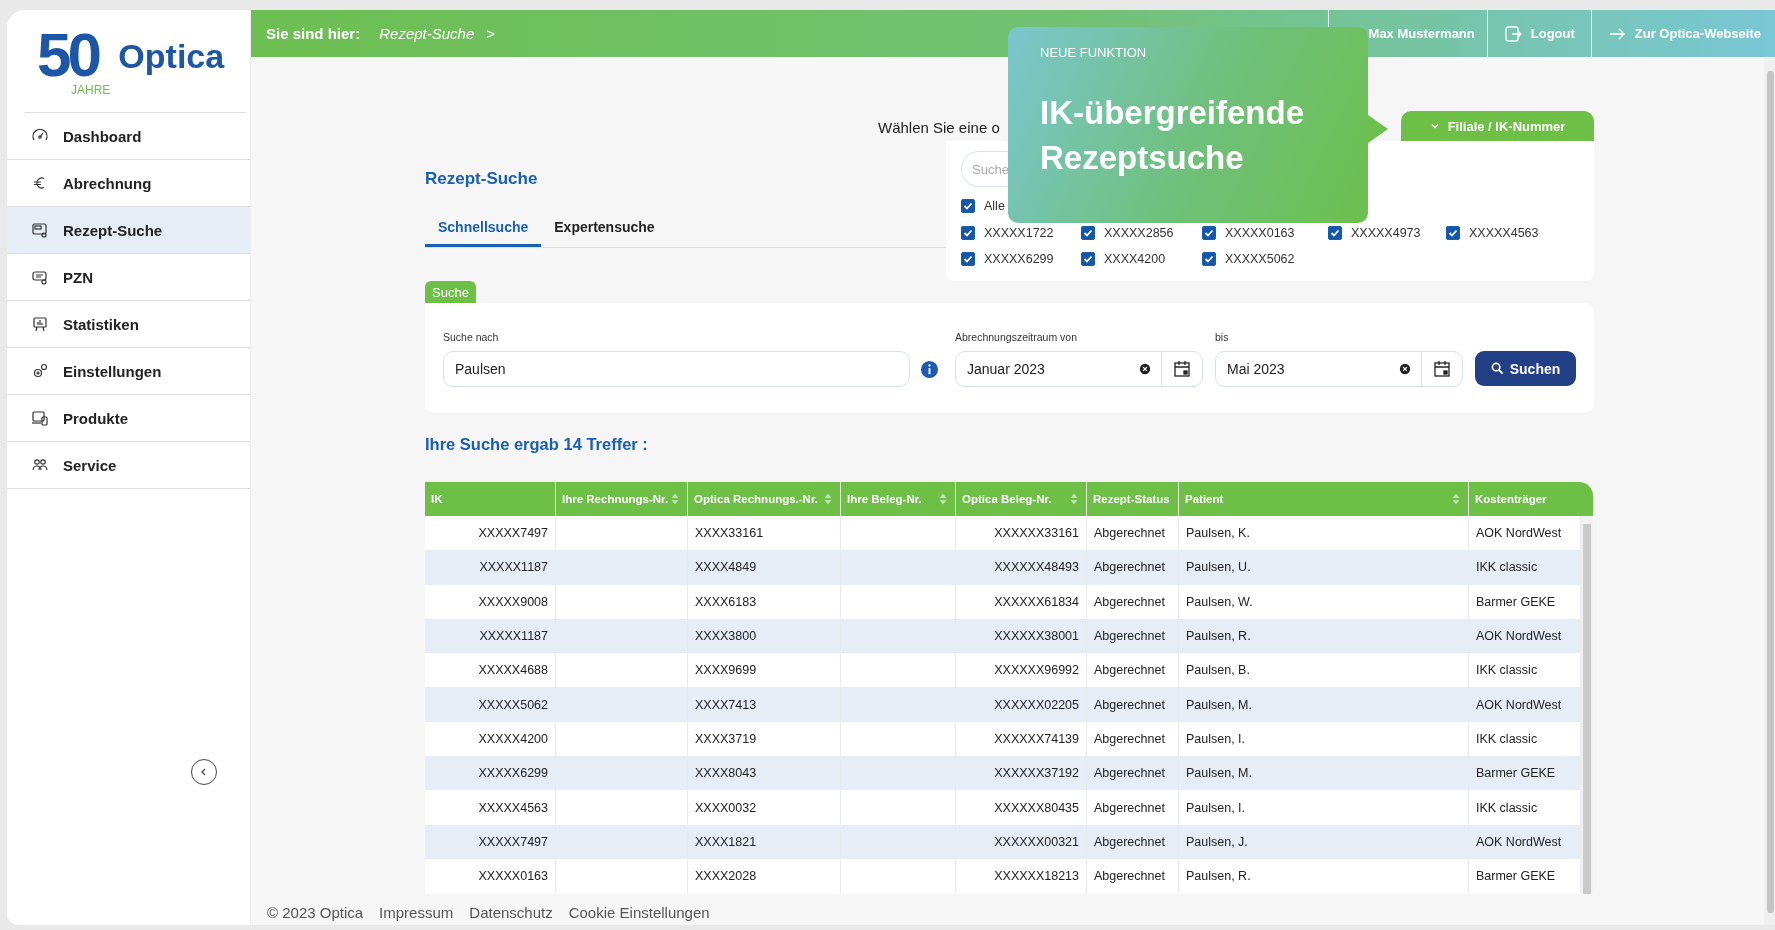 The height and width of the screenshot is (930, 1775). Describe the element at coordinates (1219, 601) in the screenshot. I see `table-cell: Paulsen, W.` at that location.